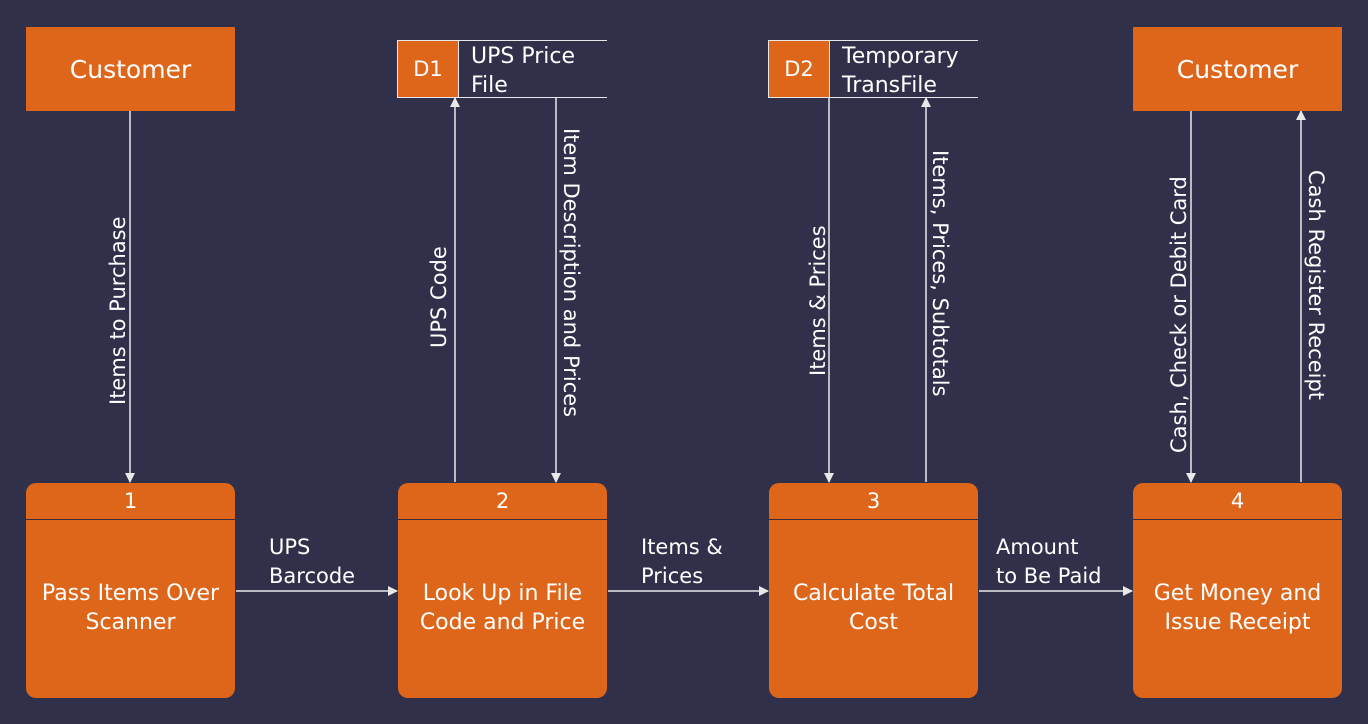  Describe the element at coordinates (940, 273) in the screenshot. I see `flow-label-items-prices-subtotals: Items, Prices, Subtotals` at that location.